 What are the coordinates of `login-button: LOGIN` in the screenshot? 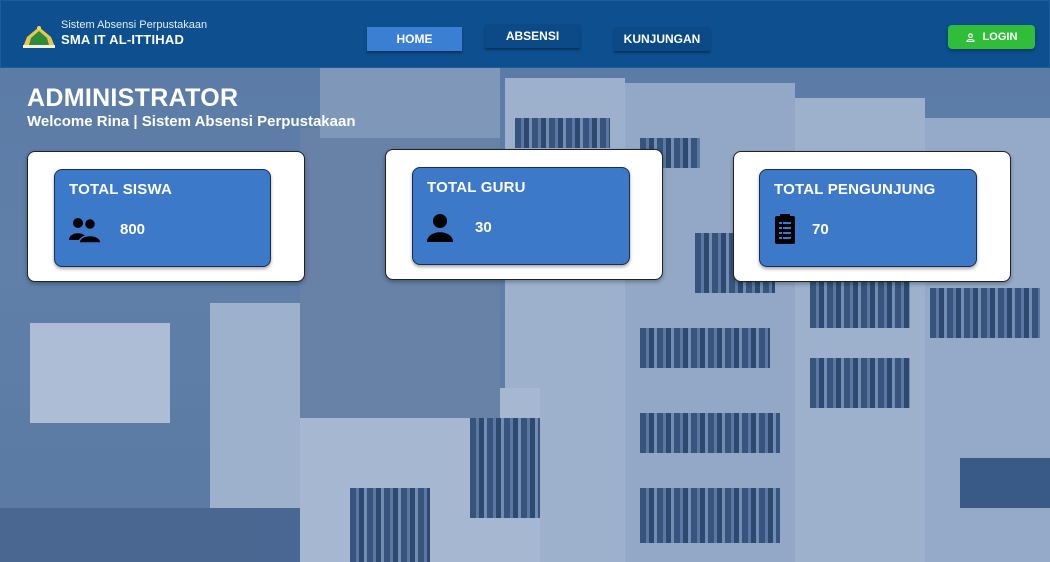 It's located at (991, 37).